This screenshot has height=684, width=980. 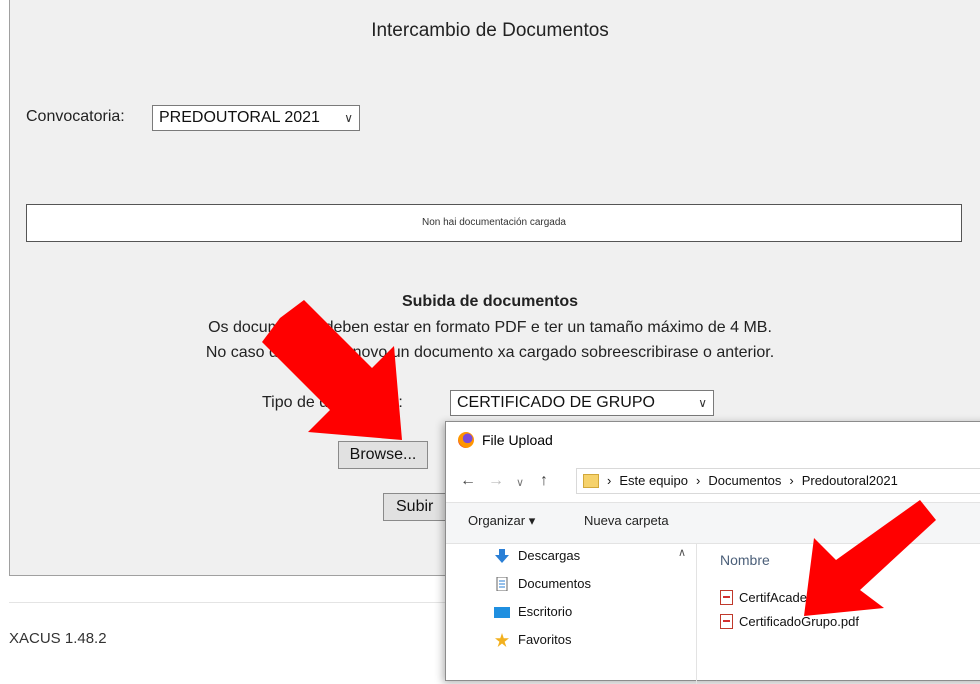 What do you see at coordinates (556, 402) in the screenshot?
I see `tipo-documento-value: CERTIFICADO DE GRUPO` at bounding box center [556, 402].